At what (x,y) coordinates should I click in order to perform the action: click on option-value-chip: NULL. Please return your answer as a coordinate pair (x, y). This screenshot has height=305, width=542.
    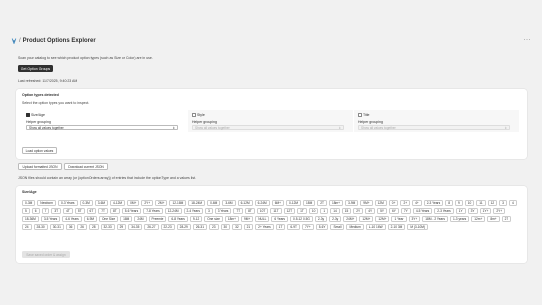
    Looking at the image, I should click on (262, 219).